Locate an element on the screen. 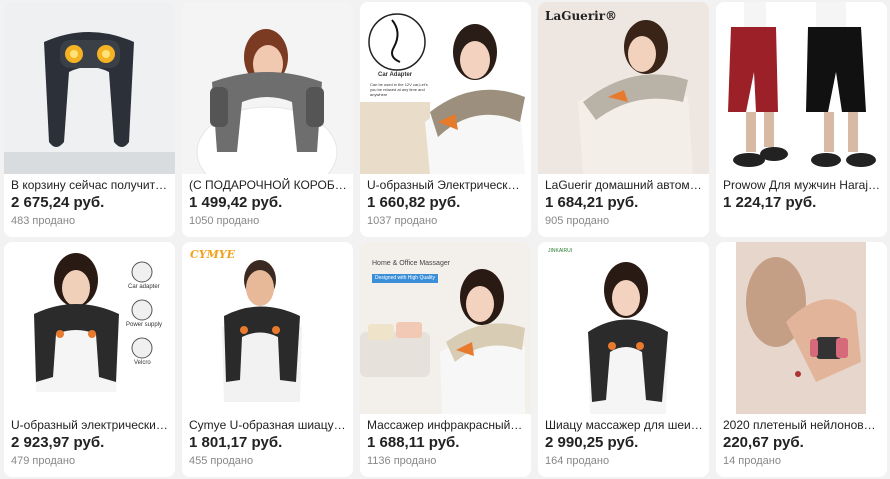  product-sold-count: 1037 продано is located at coordinates (402, 221).